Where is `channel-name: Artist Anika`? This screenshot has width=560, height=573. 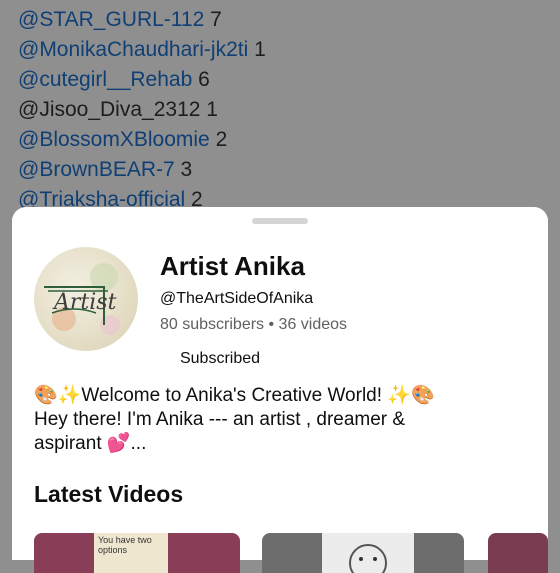 channel-name: Artist Anika is located at coordinates (232, 266).